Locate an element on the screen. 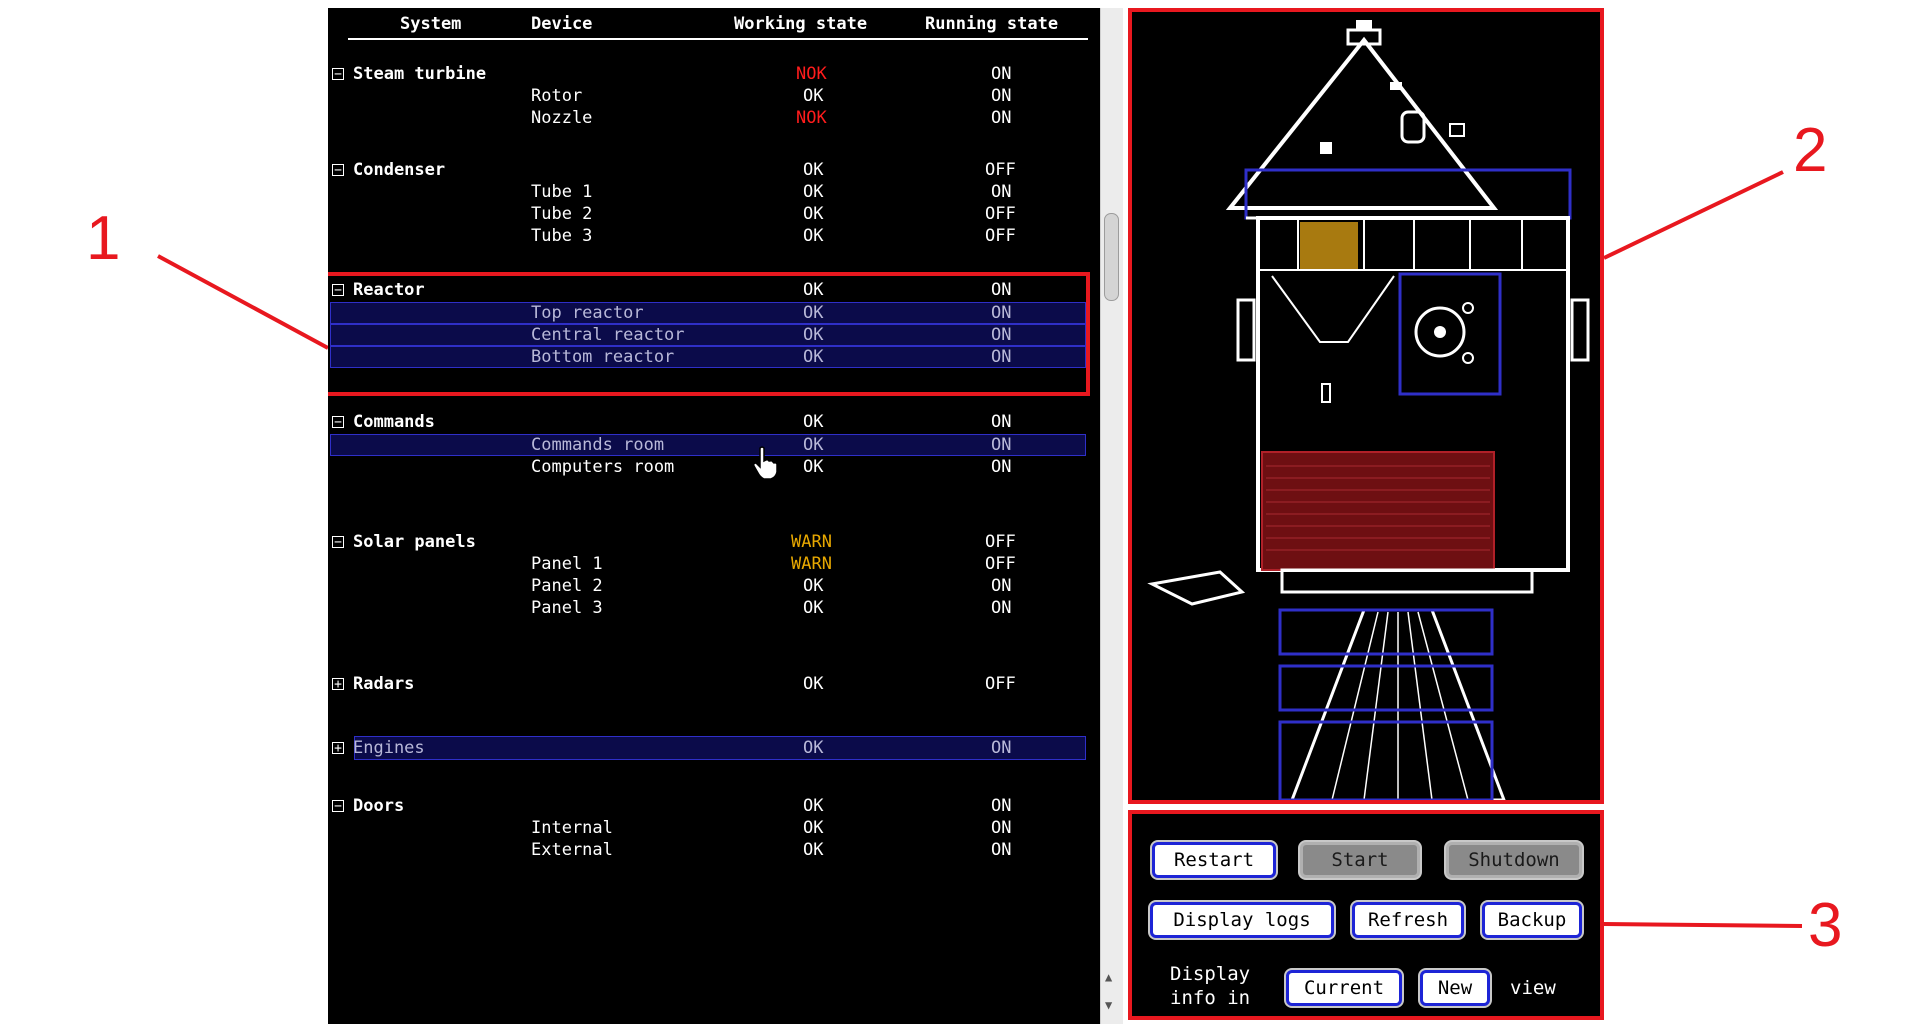 Image resolution: width=1920 pixels, height=1024 pixels. header-system: System is located at coordinates (431, 24).